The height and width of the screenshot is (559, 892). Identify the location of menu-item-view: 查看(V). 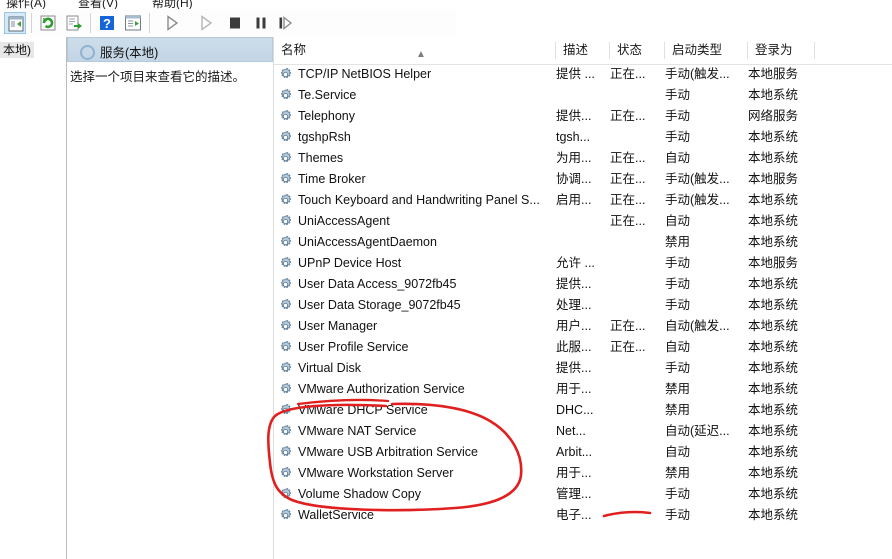
(98, 4).